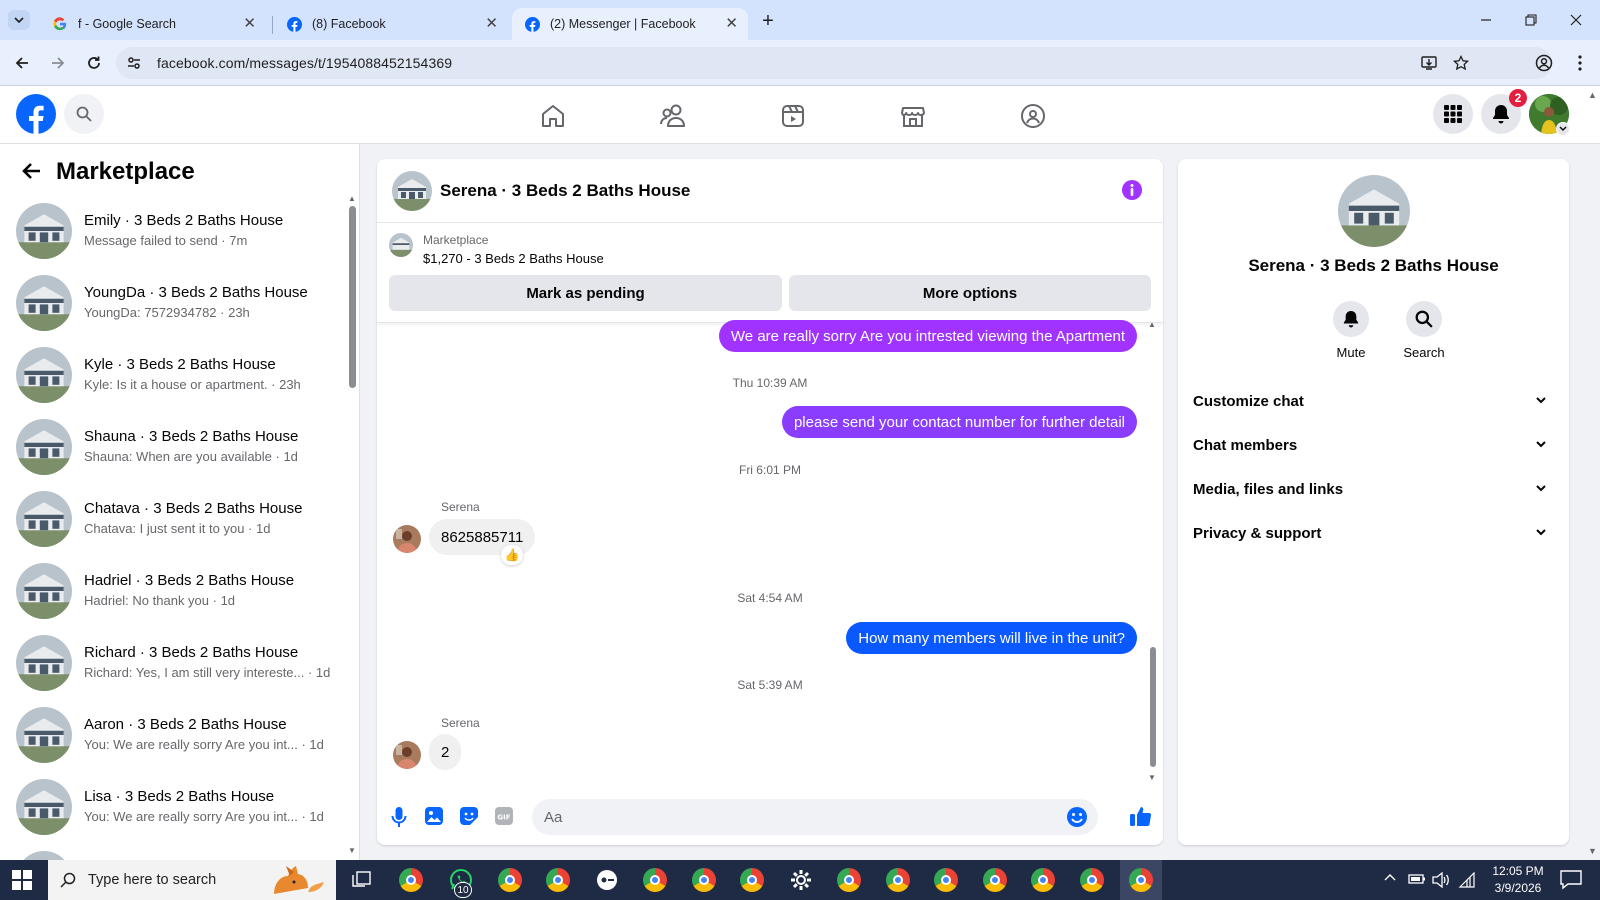 This screenshot has width=1600, height=900. Describe the element at coordinates (1544, 63) in the screenshot. I see `profile-button` at that location.